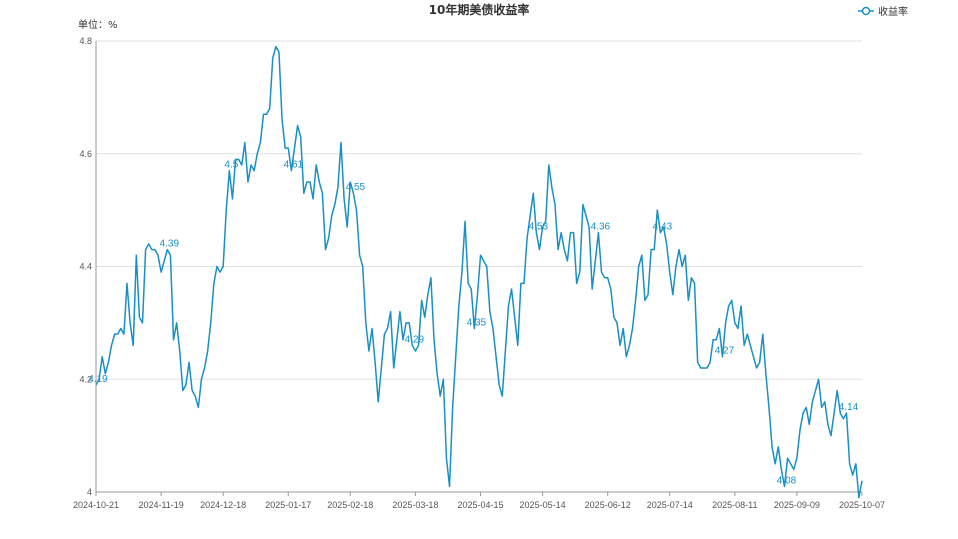  I want to click on x-tick-label: 2025-05-14, so click(543, 505).